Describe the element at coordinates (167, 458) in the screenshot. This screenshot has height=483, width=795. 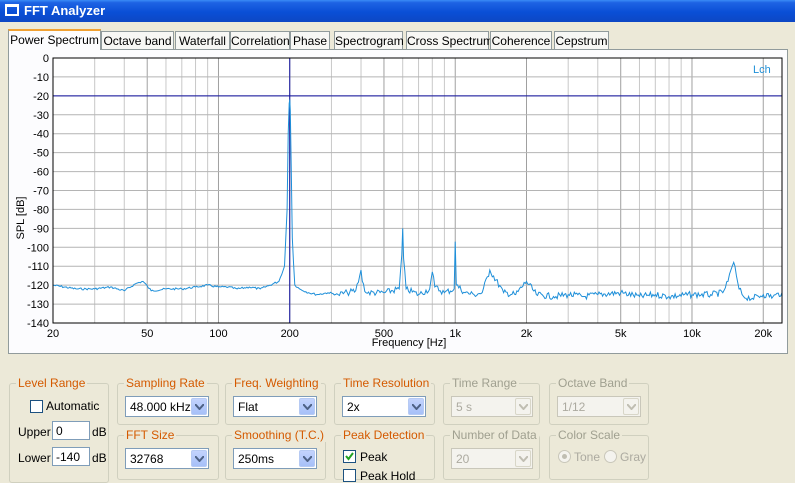
I see `fft-size-select: 32768` at that location.